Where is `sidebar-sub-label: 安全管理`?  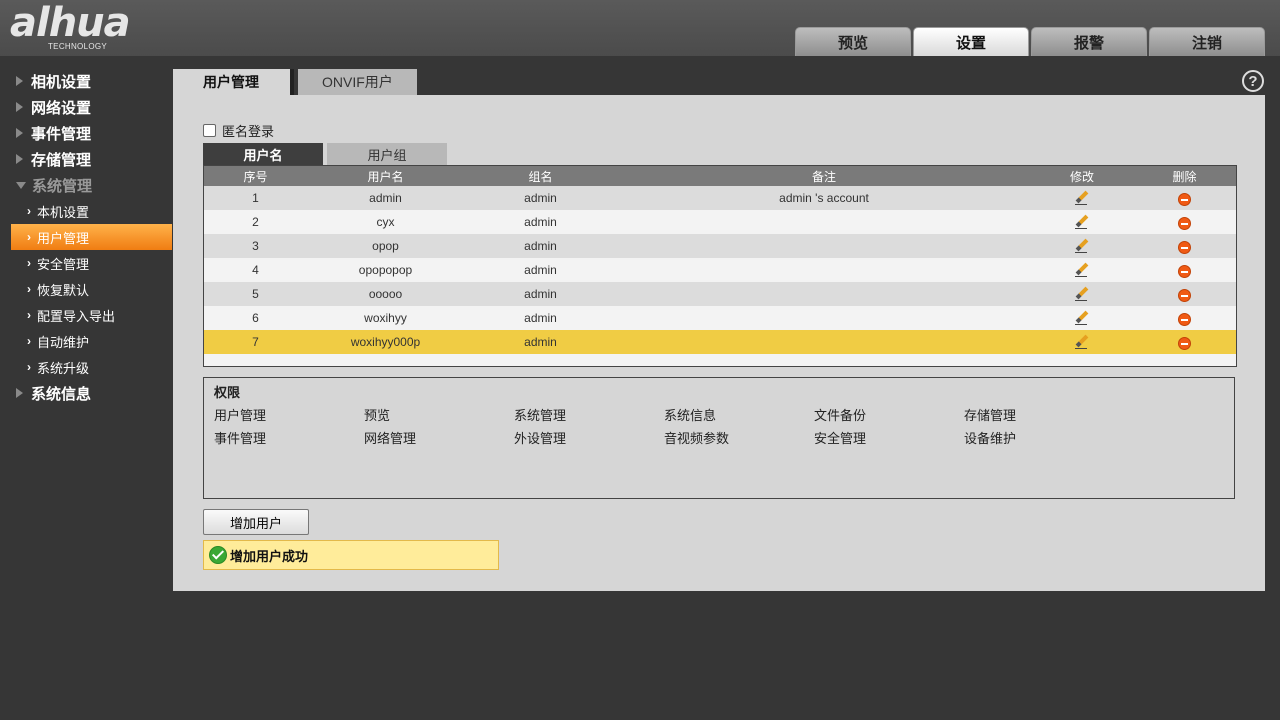 sidebar-sub-label: 安全管理 is located at coordinates (63, 264).